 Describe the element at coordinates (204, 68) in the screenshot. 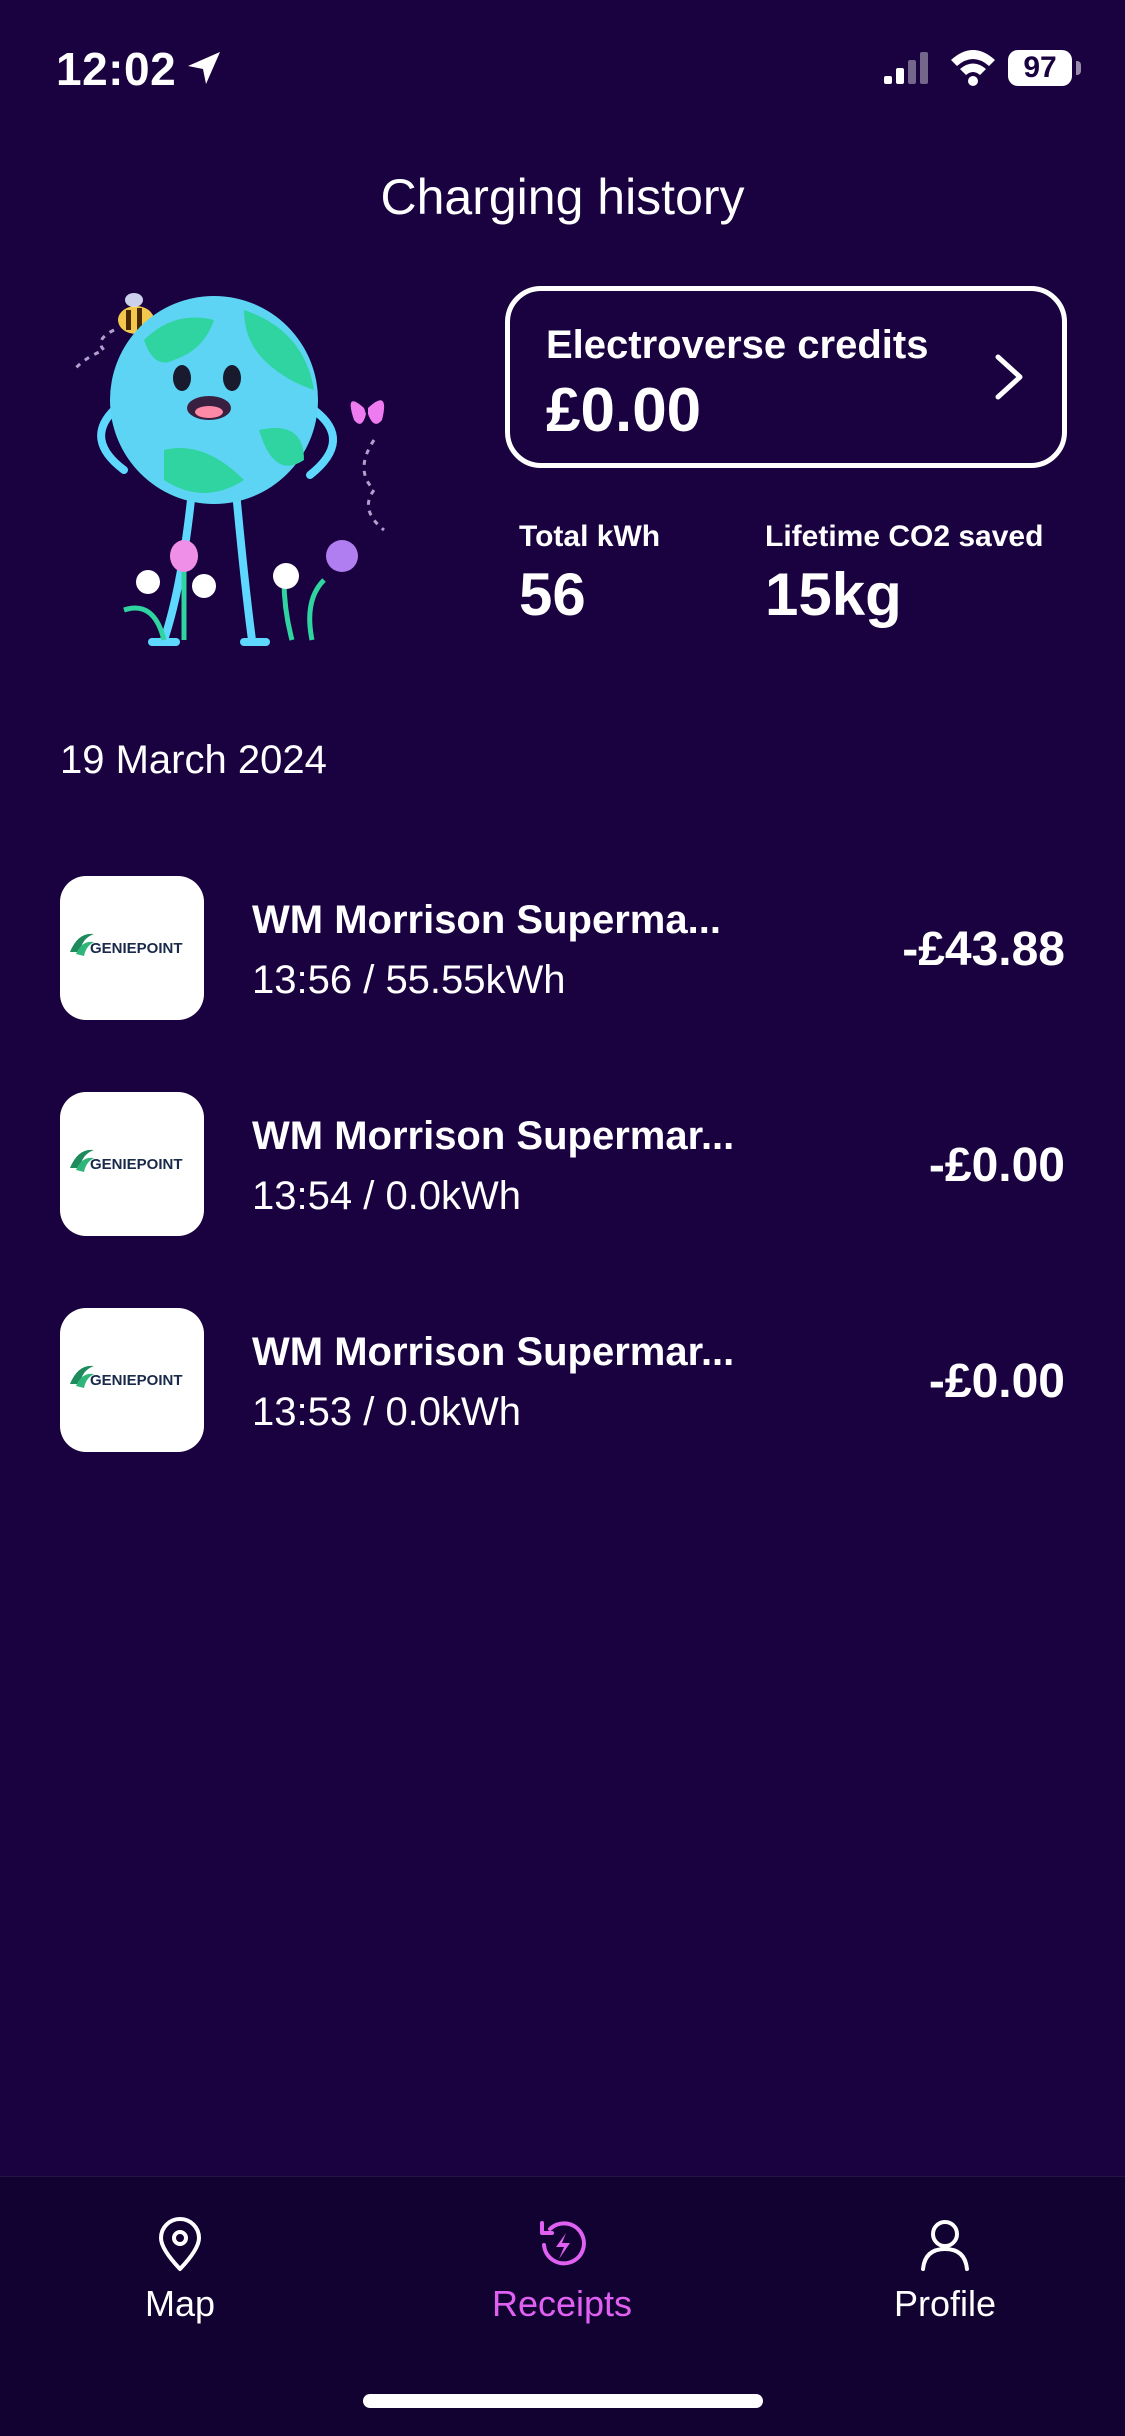

I see `location-arrow-icon` at that location.